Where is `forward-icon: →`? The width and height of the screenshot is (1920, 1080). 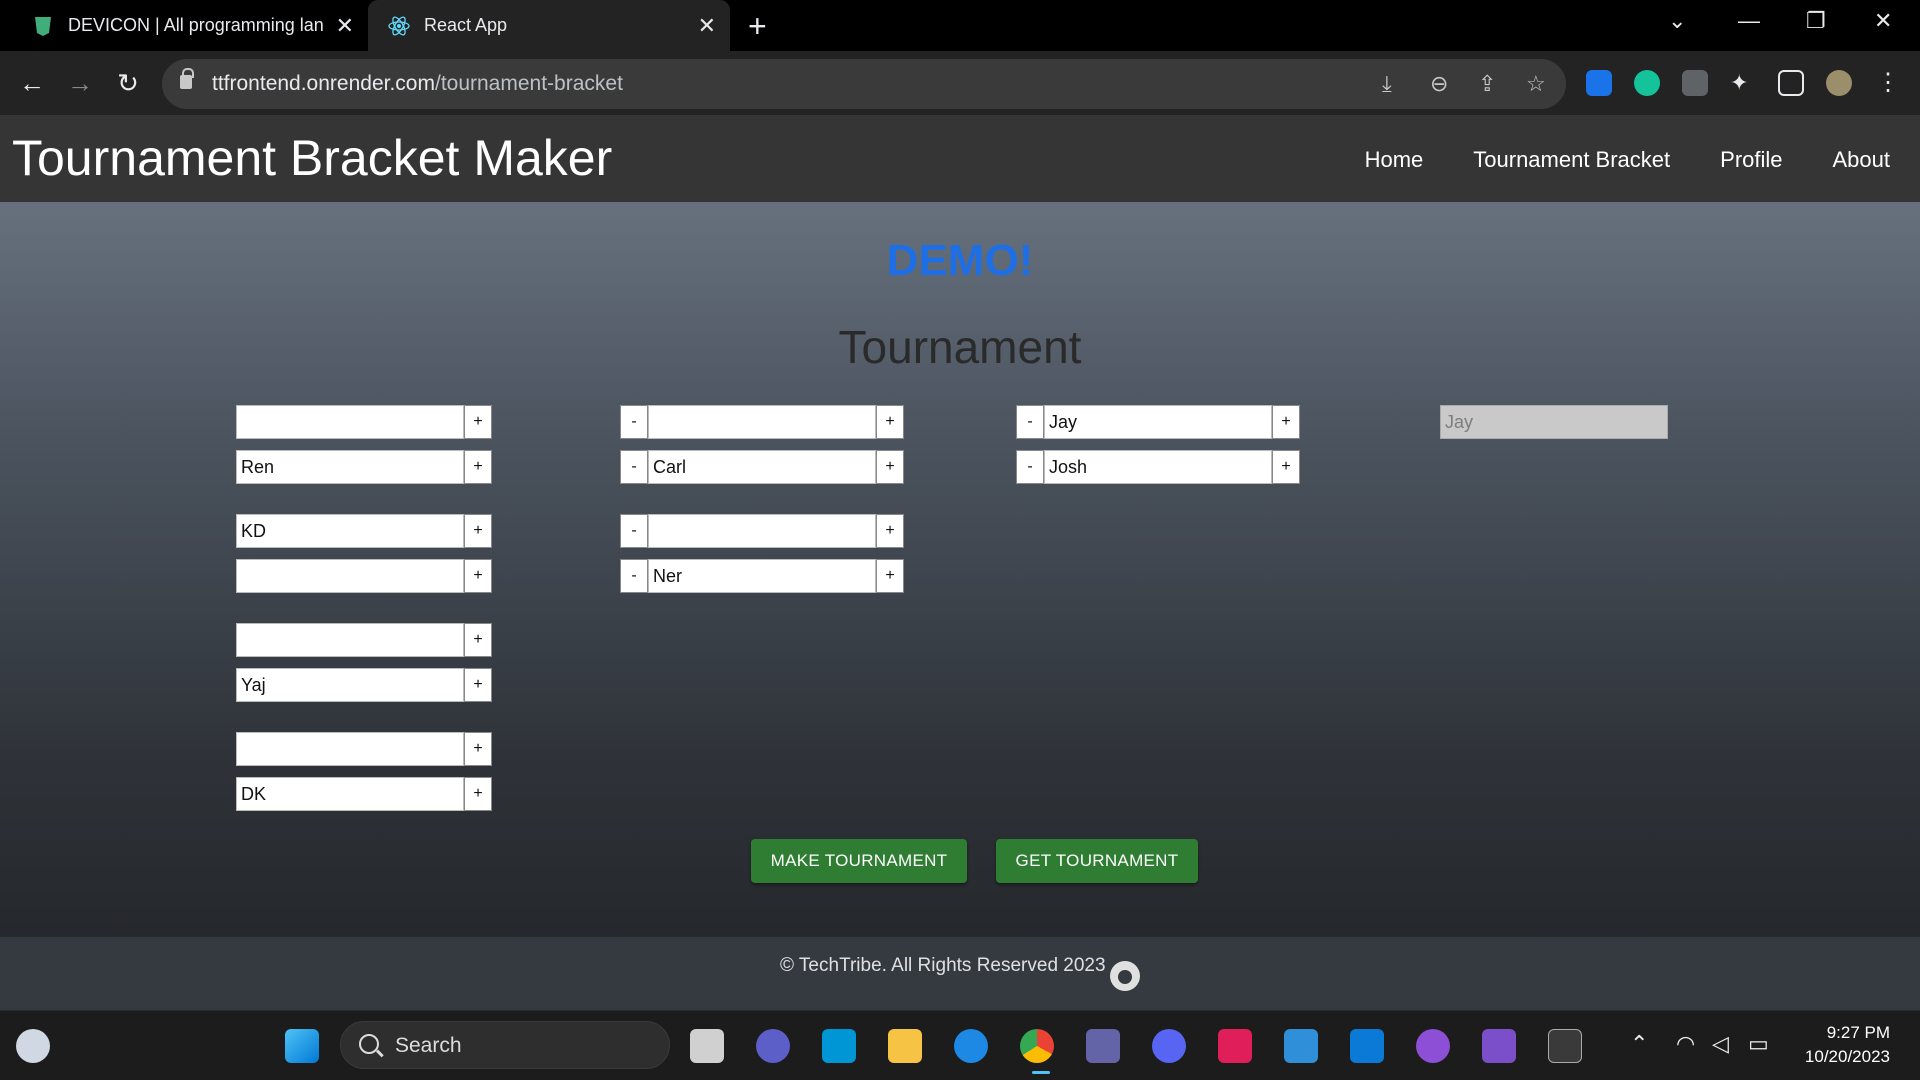 forward-icon: → is located at coordinates (80, 83).